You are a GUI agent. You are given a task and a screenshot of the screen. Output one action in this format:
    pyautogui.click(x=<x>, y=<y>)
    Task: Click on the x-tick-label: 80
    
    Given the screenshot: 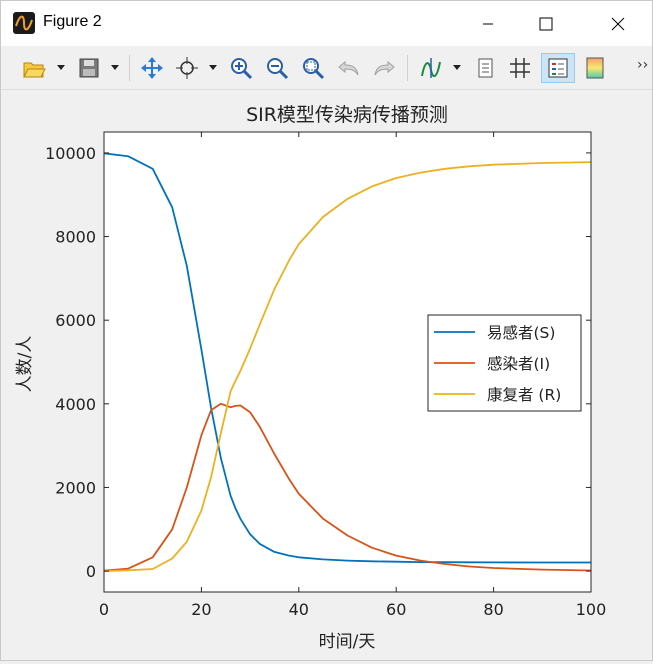 What is the action you would take?
    pyautogui.click(x=493, y=609)
    